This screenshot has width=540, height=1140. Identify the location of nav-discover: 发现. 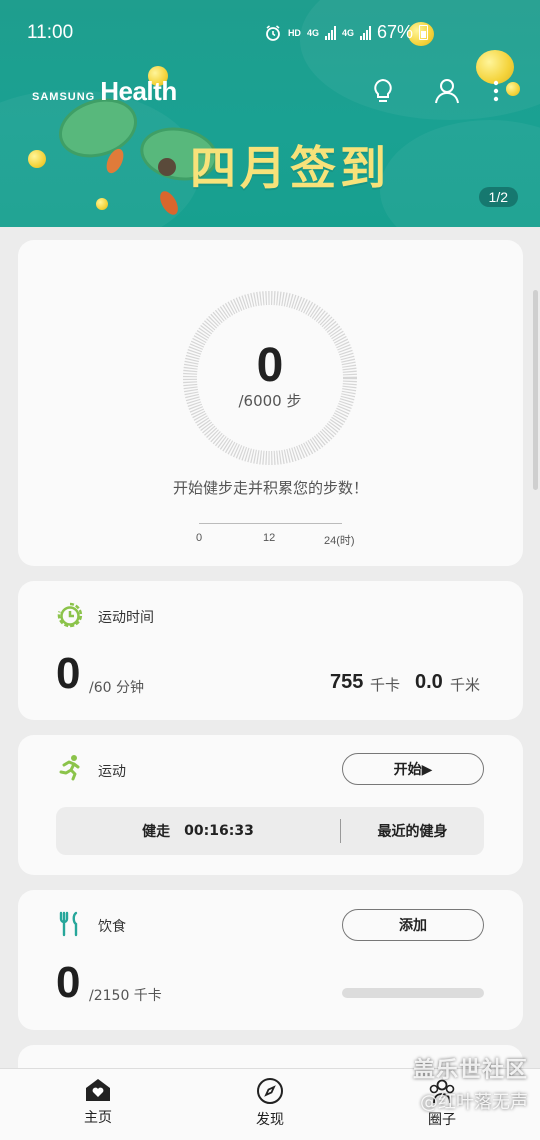
(270, 1103).